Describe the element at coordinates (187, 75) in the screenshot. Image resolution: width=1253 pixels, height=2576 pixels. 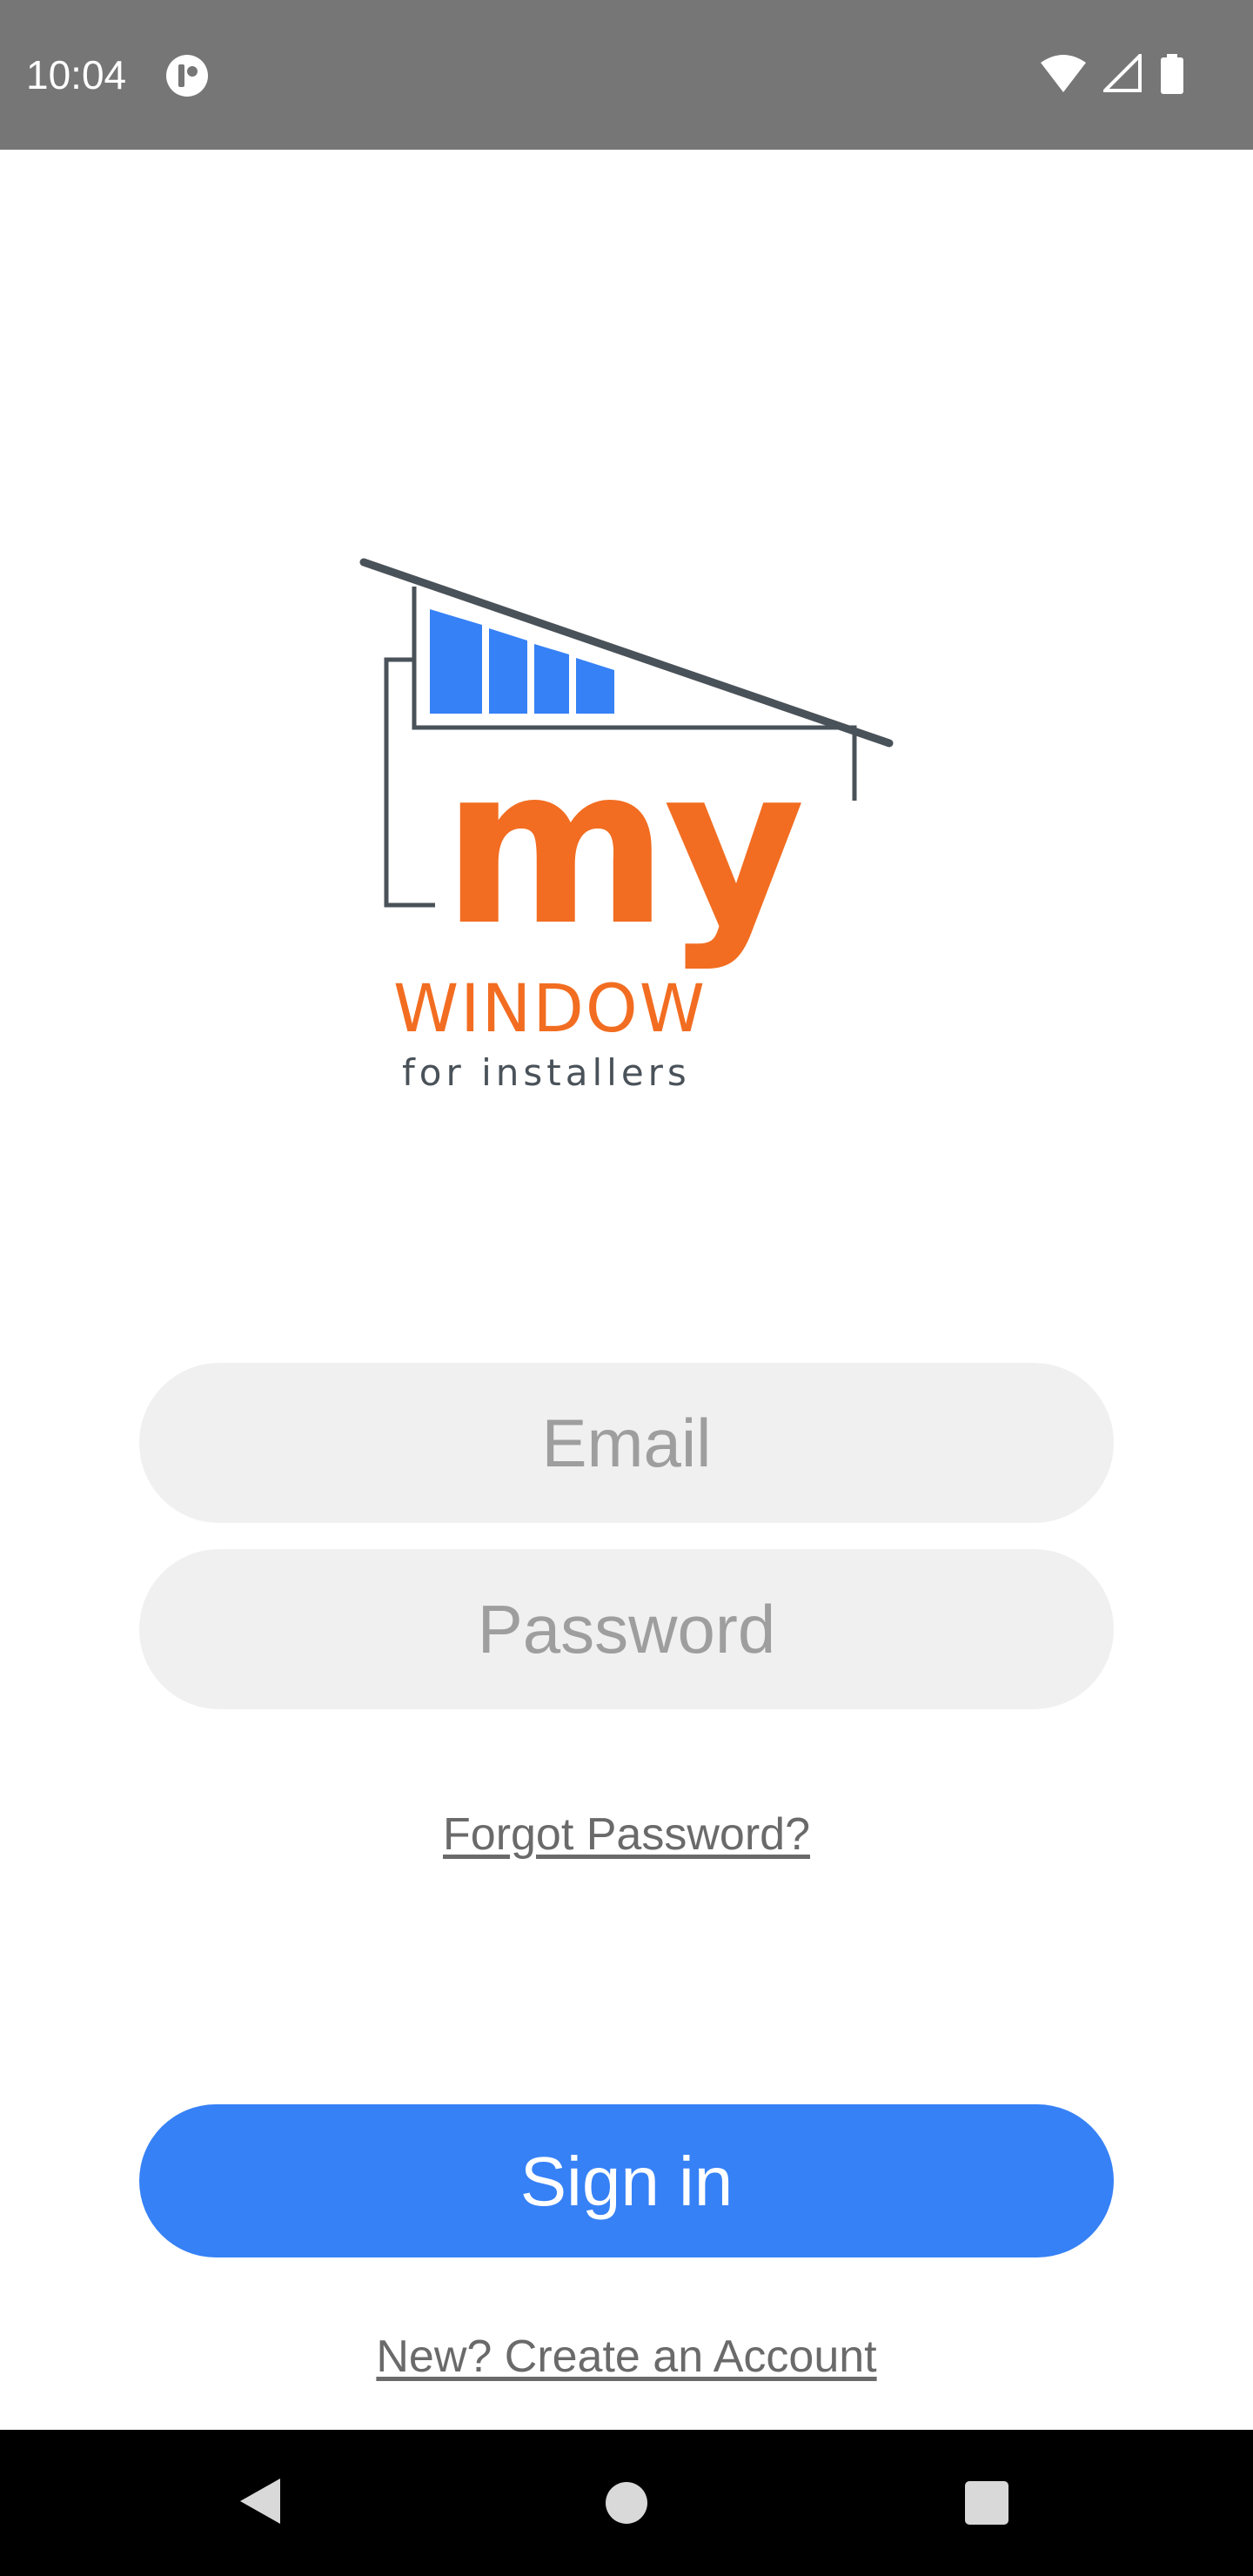
I see `app-notification-icon` at that location.